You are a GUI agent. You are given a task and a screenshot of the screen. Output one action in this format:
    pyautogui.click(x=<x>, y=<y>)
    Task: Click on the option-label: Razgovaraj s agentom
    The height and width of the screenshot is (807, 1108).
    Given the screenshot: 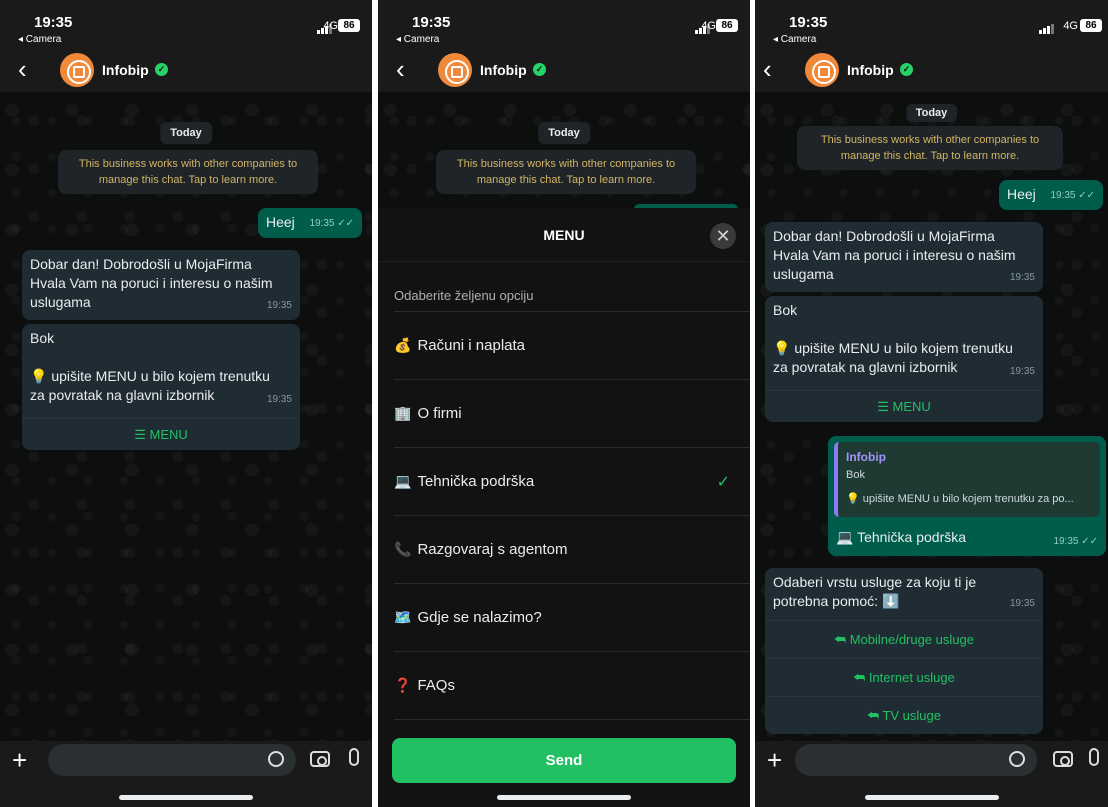 What is the action you would take?
    pyautogui.click(x=492, y=549)
    